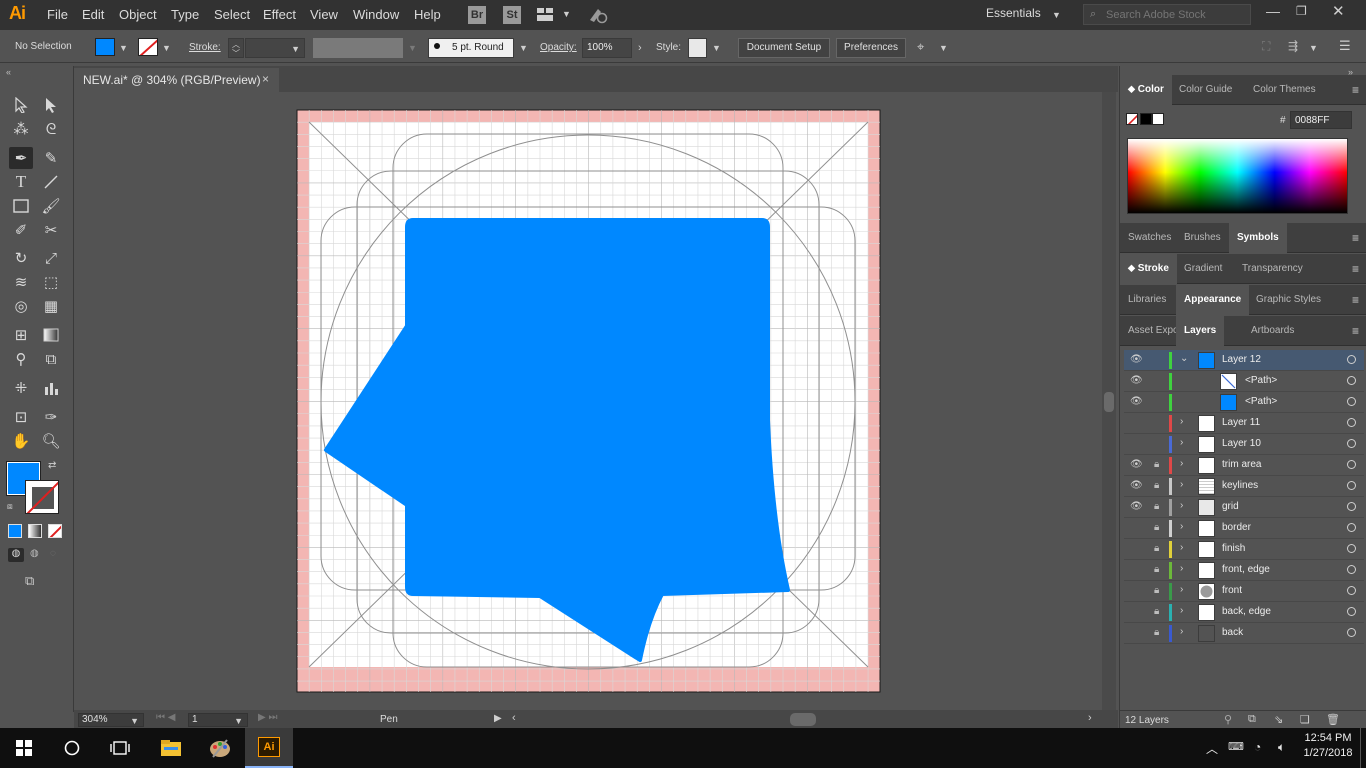 Image resolution: width=1366 pixels, height=768 pixels. What do you see at coordinates (477, 15) in the screenshot?
I see `bridge-button: Br` at bounding box center [477, 15].